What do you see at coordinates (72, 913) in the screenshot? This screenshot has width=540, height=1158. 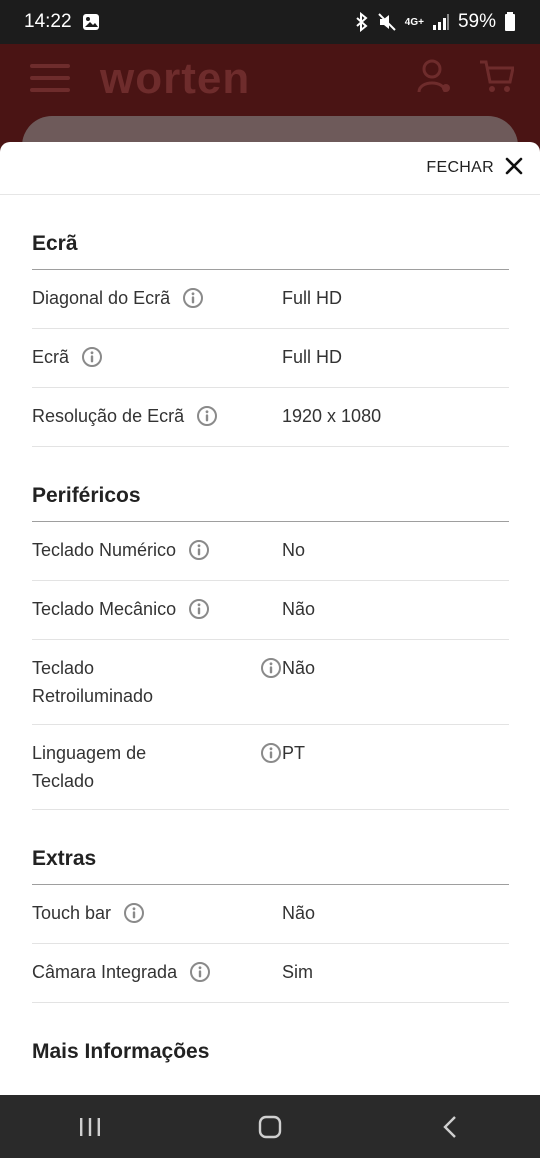 I see `spec-label-text: Touch bar` at bounding box center [72, 913].